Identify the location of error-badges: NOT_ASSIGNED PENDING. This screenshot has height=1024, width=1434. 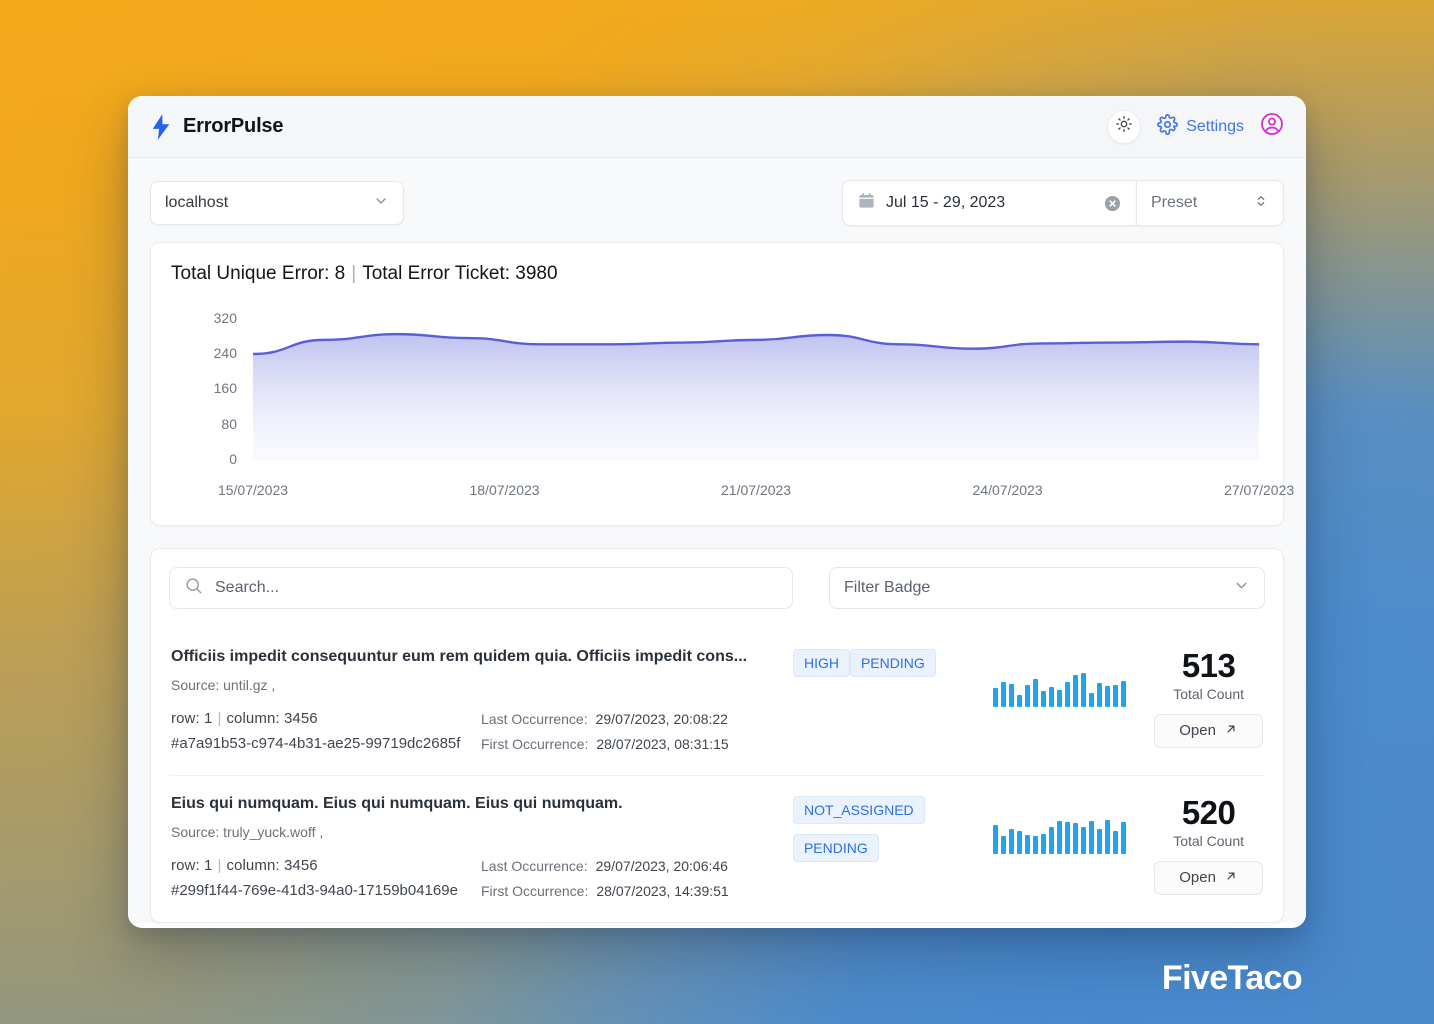
(878, 833).